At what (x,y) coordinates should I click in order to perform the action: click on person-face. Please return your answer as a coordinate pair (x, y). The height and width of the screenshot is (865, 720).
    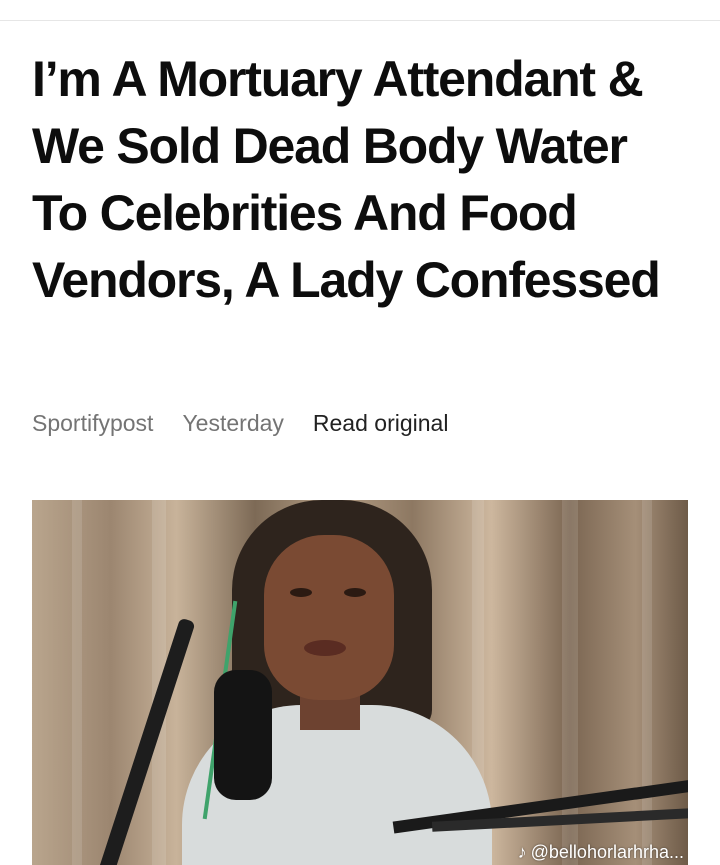
    Looking at the image, I should click on (329, 617).